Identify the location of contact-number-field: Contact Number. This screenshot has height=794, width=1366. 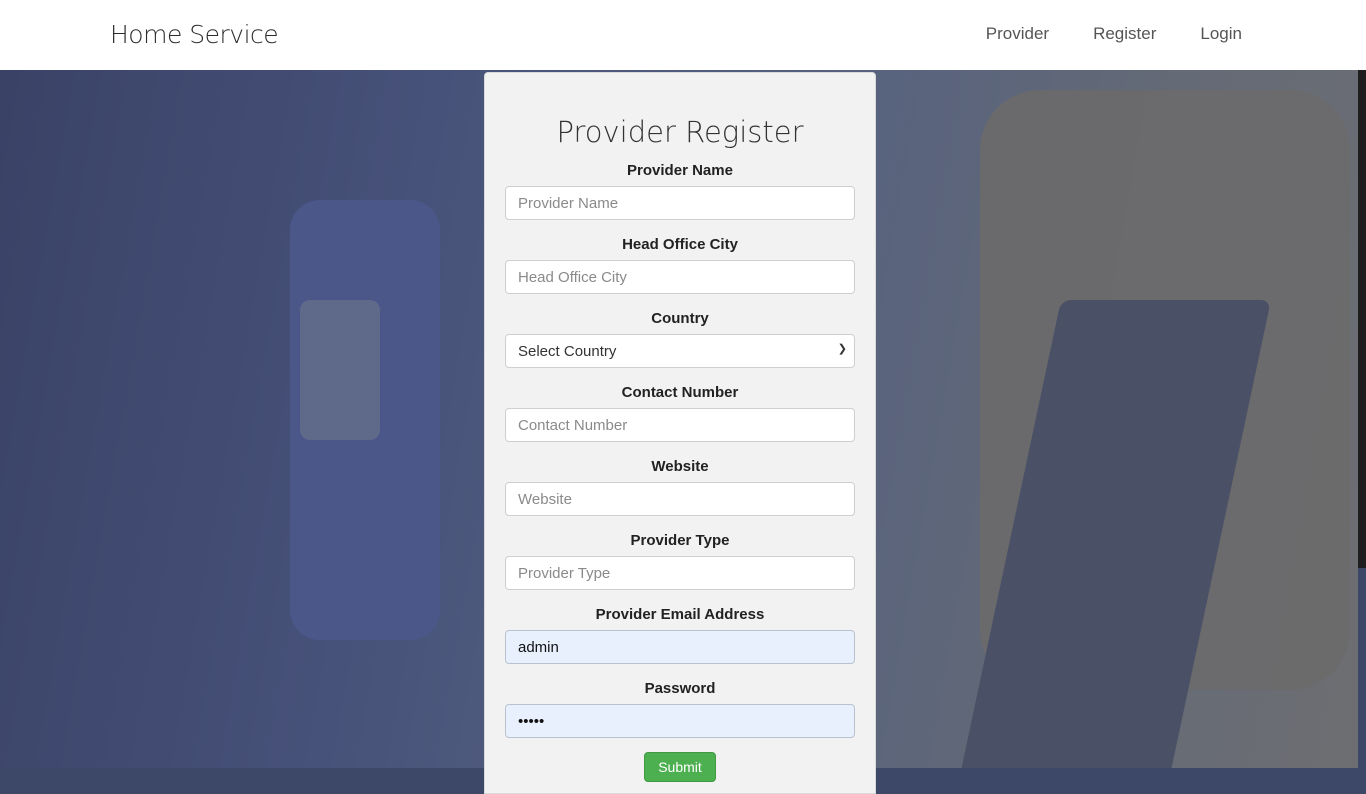
(680, 413).